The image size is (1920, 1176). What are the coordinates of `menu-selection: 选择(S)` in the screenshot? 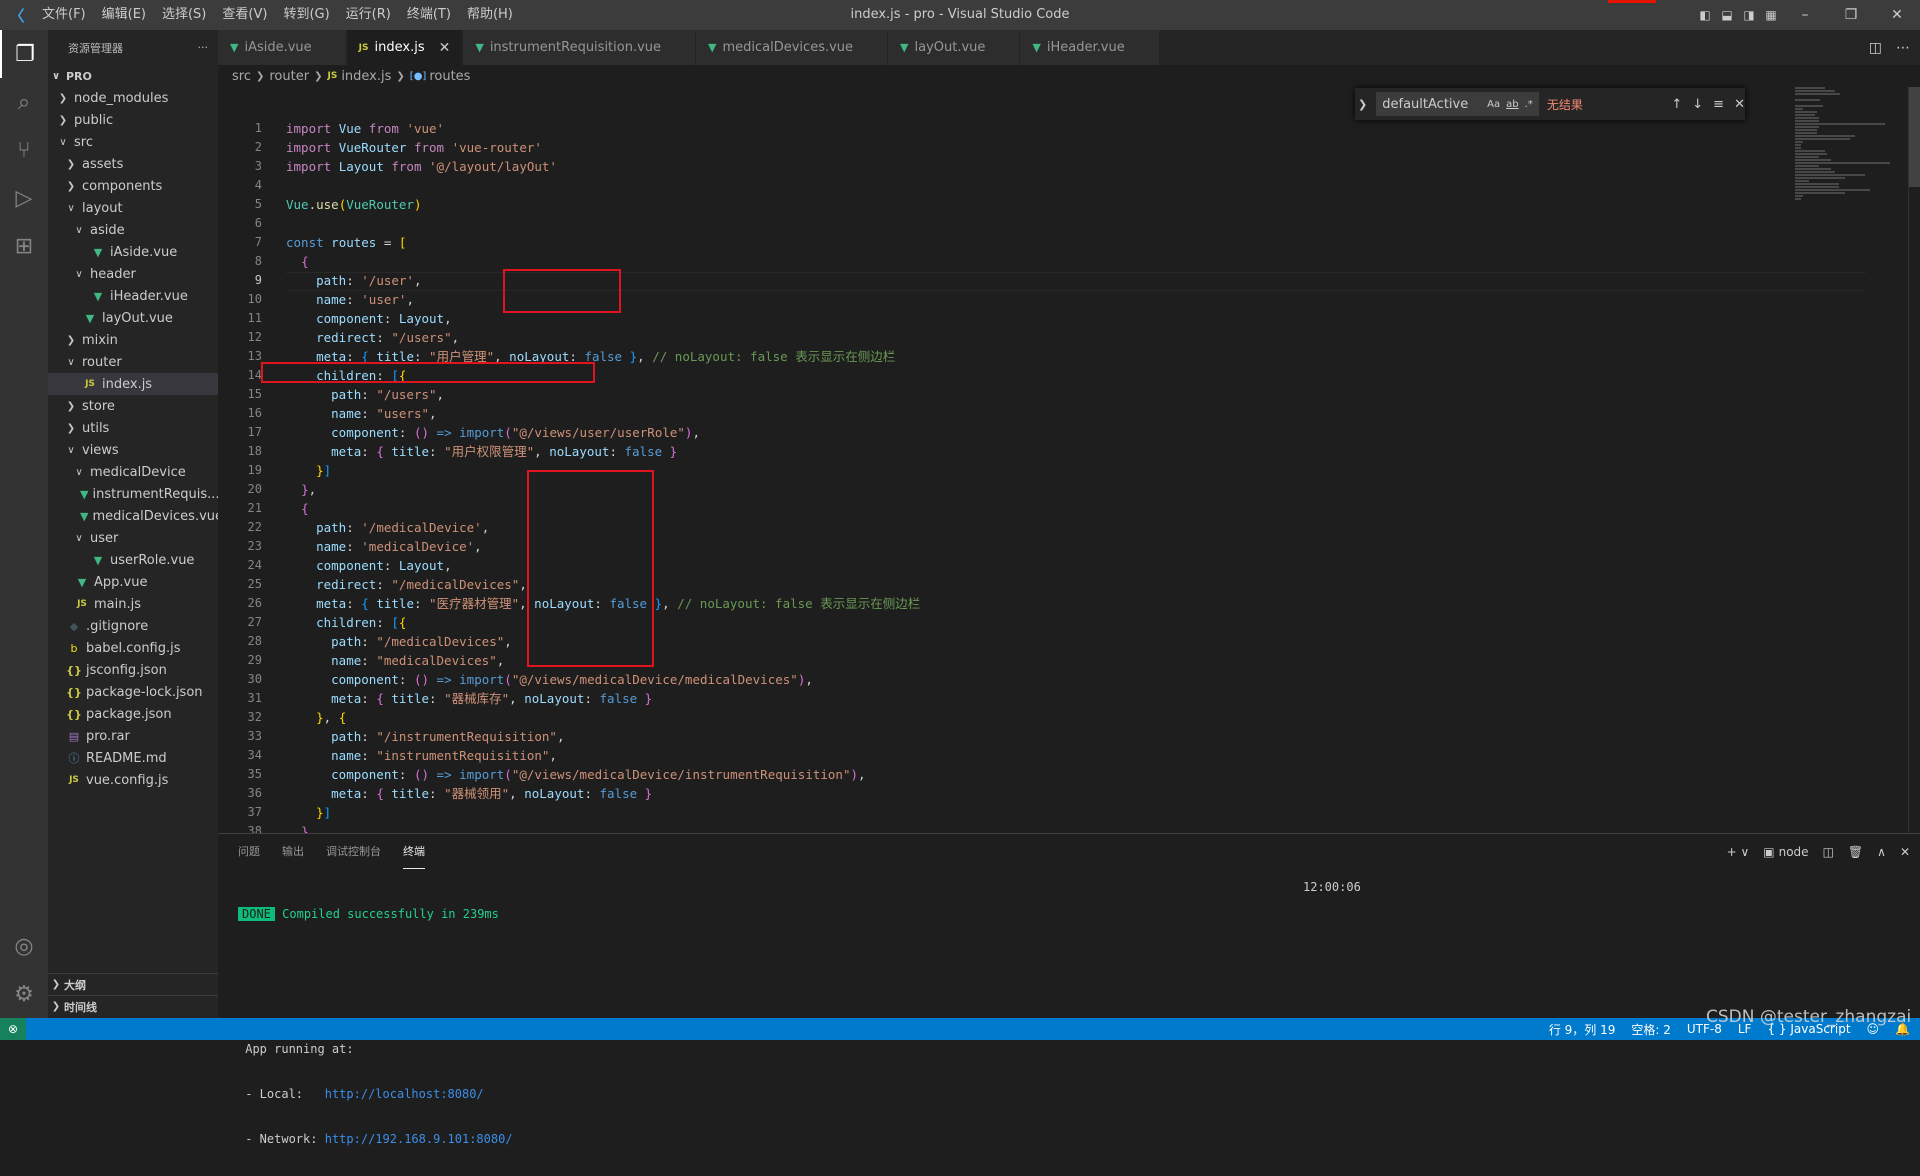 It's located at (184, 15).